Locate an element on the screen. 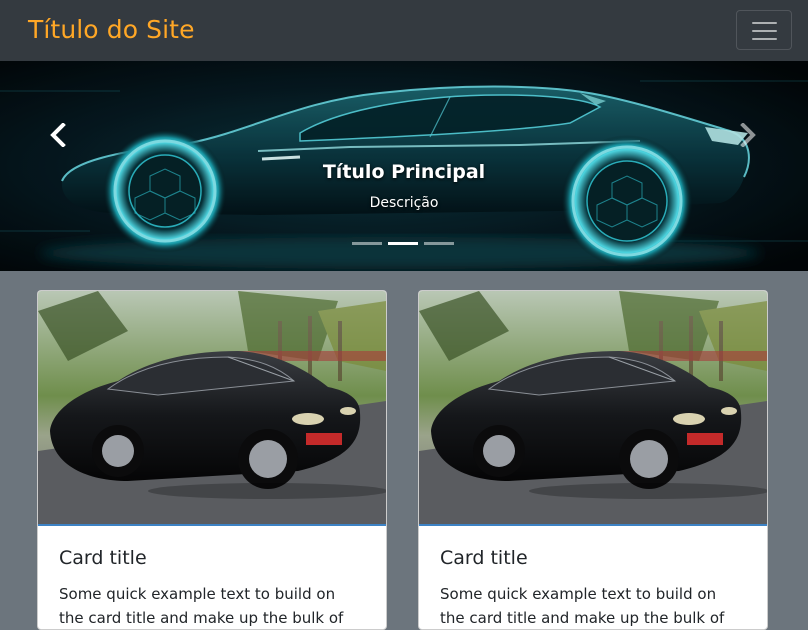 Image resolution: width=808 pixels, height=630 pixels. carousel-indicators is located at coordinates (404, 246).